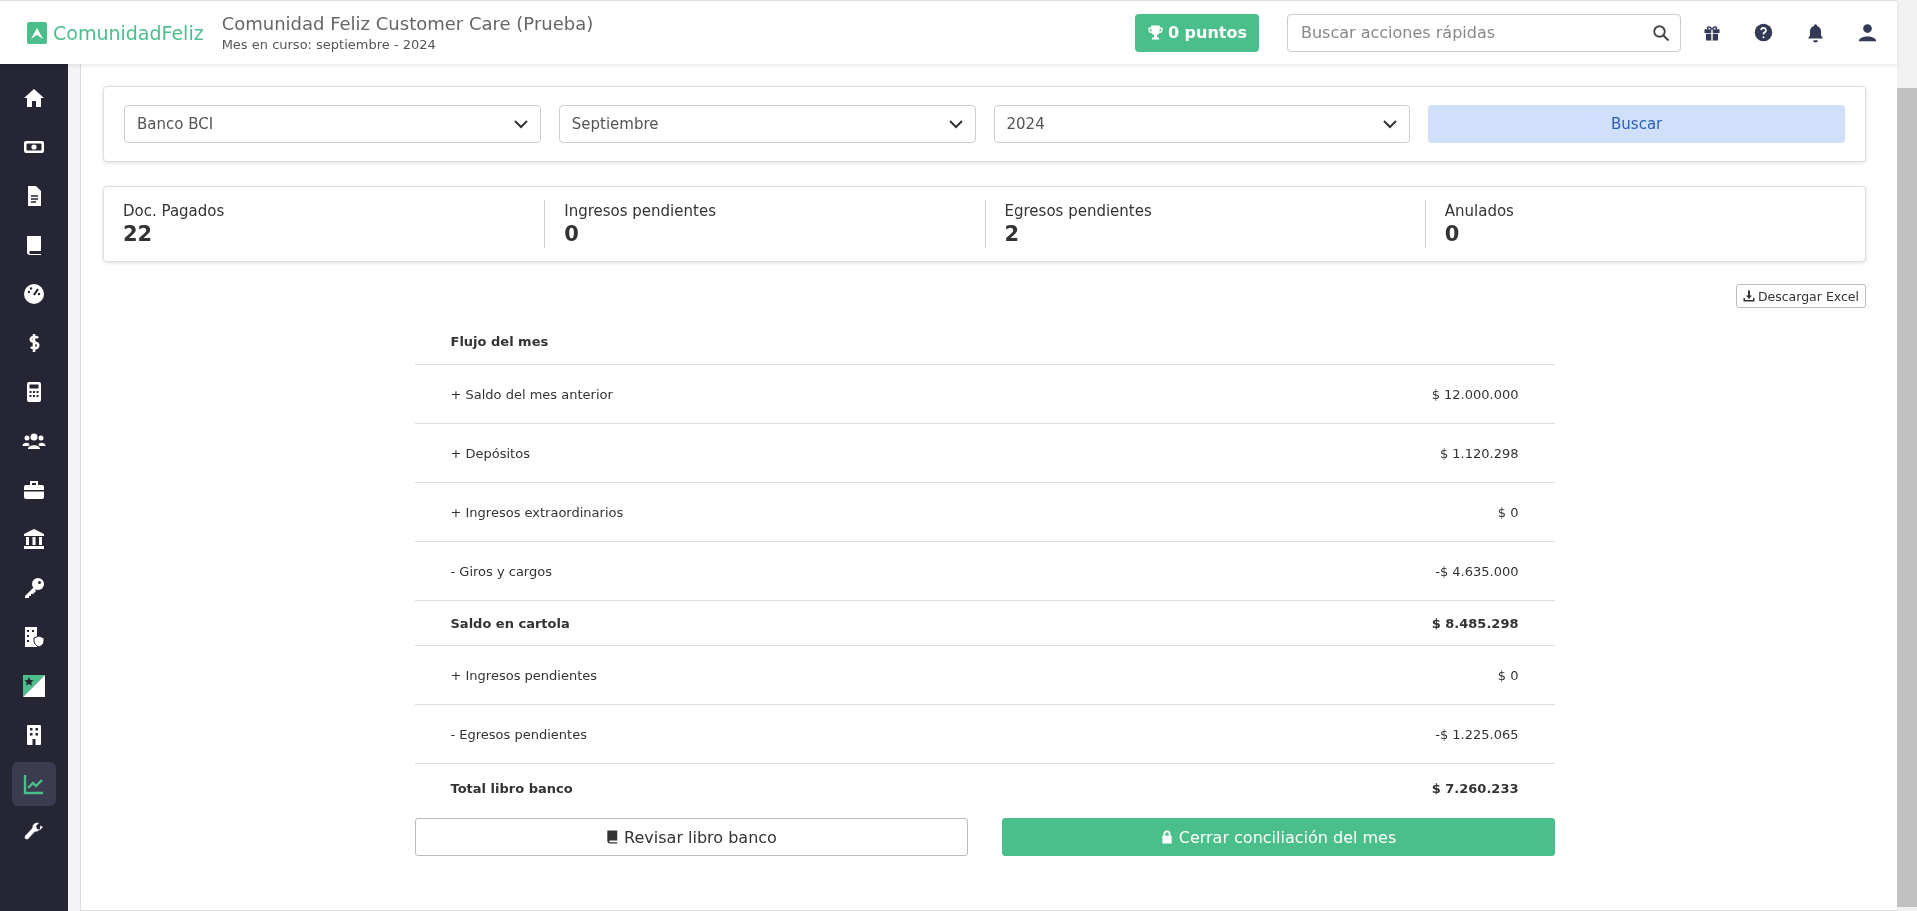 The width and height of the screenshot is (1917, 911). I want to click on lock-icon, so click(1166, 837).